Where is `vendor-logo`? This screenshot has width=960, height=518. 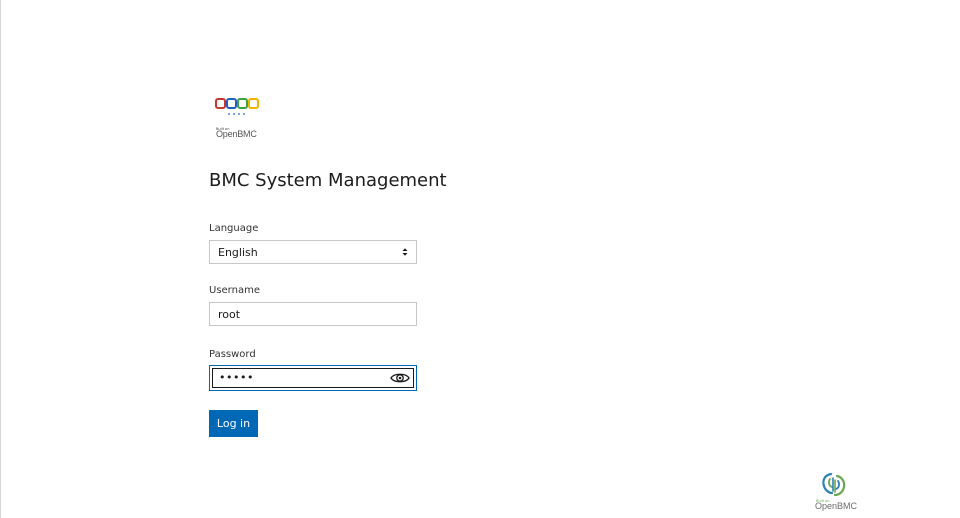
vendor-logo is located at coordinates (237, 106).